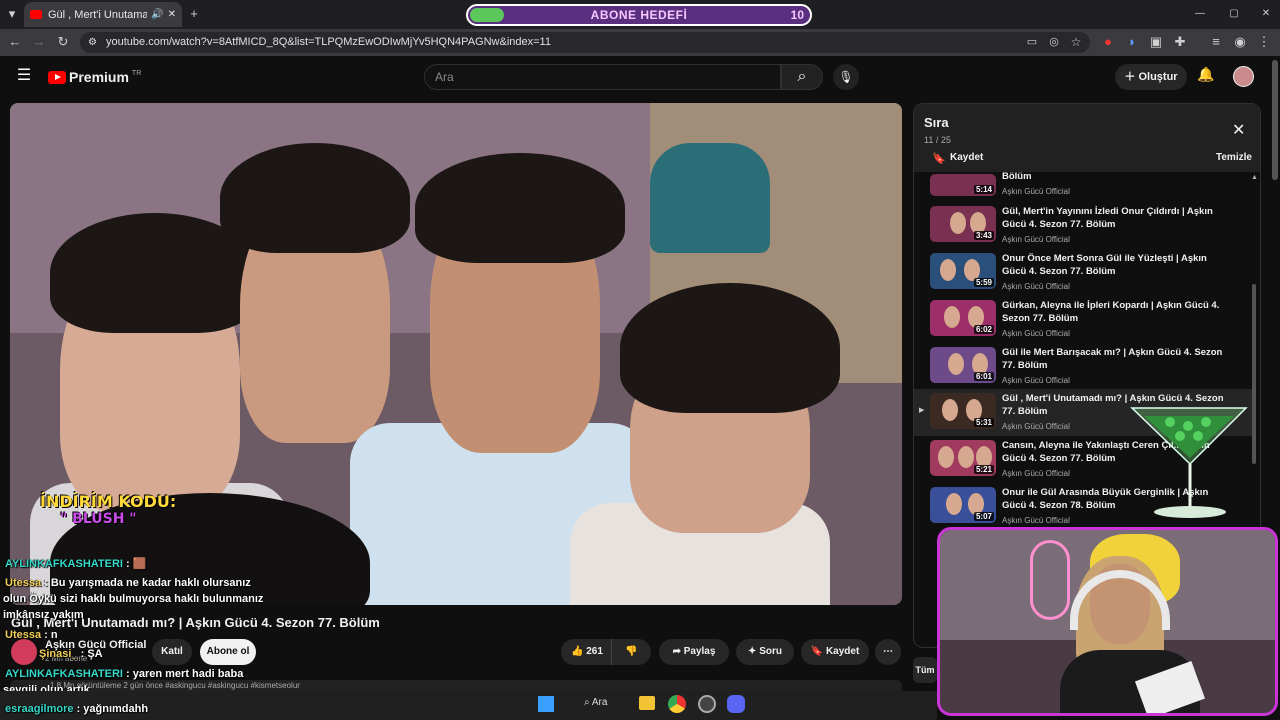  I want to click on ask-label: Soru, so click(770, 651).